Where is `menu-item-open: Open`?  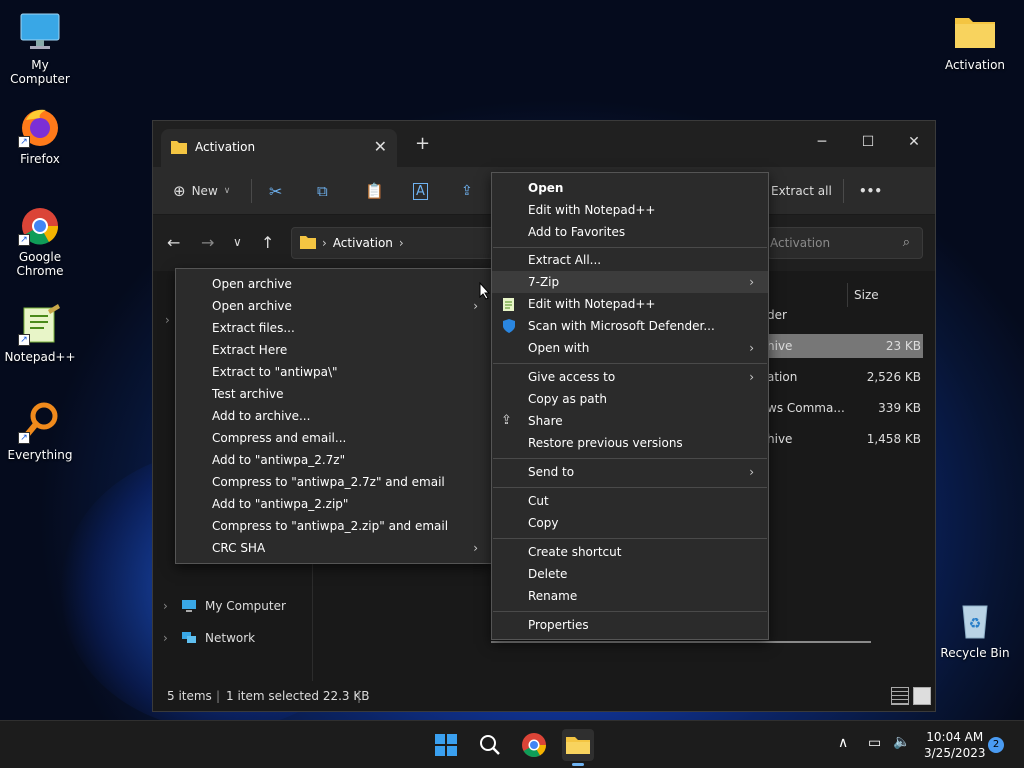 menu-item-open: Open is located at coordinates (630, 188).